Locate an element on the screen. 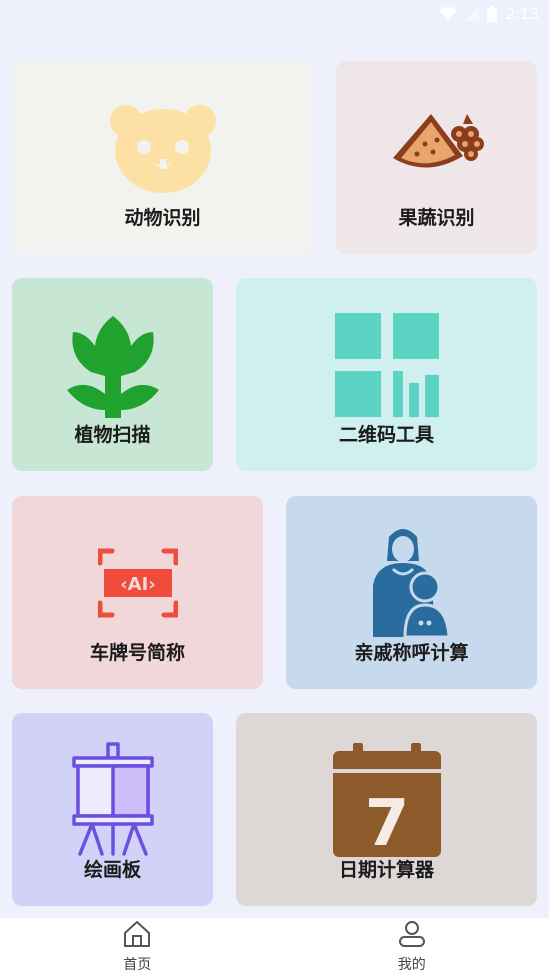 This screenshot has height=976, width=549. calendar-icon: 7 is located at coordinates (387, 800).